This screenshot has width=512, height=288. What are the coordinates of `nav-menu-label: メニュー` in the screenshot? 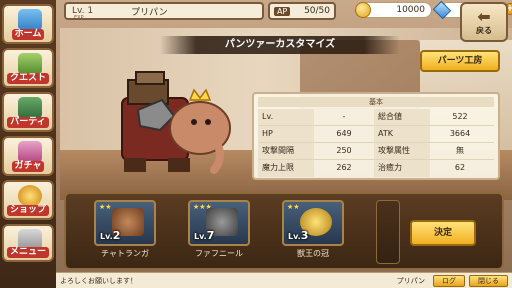 It's located at (27, 252).